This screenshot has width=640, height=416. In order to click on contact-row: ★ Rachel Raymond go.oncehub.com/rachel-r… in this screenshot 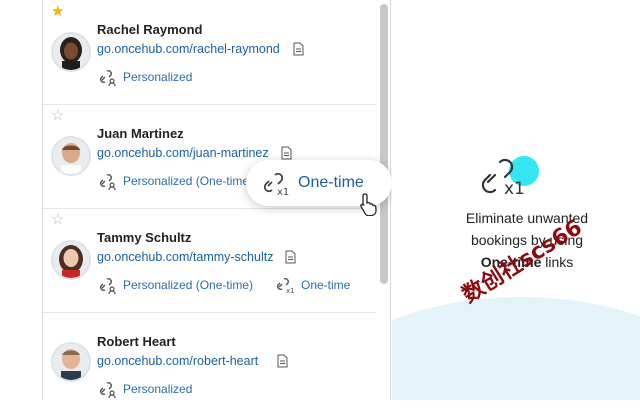, I will do `click(209, 52)`.